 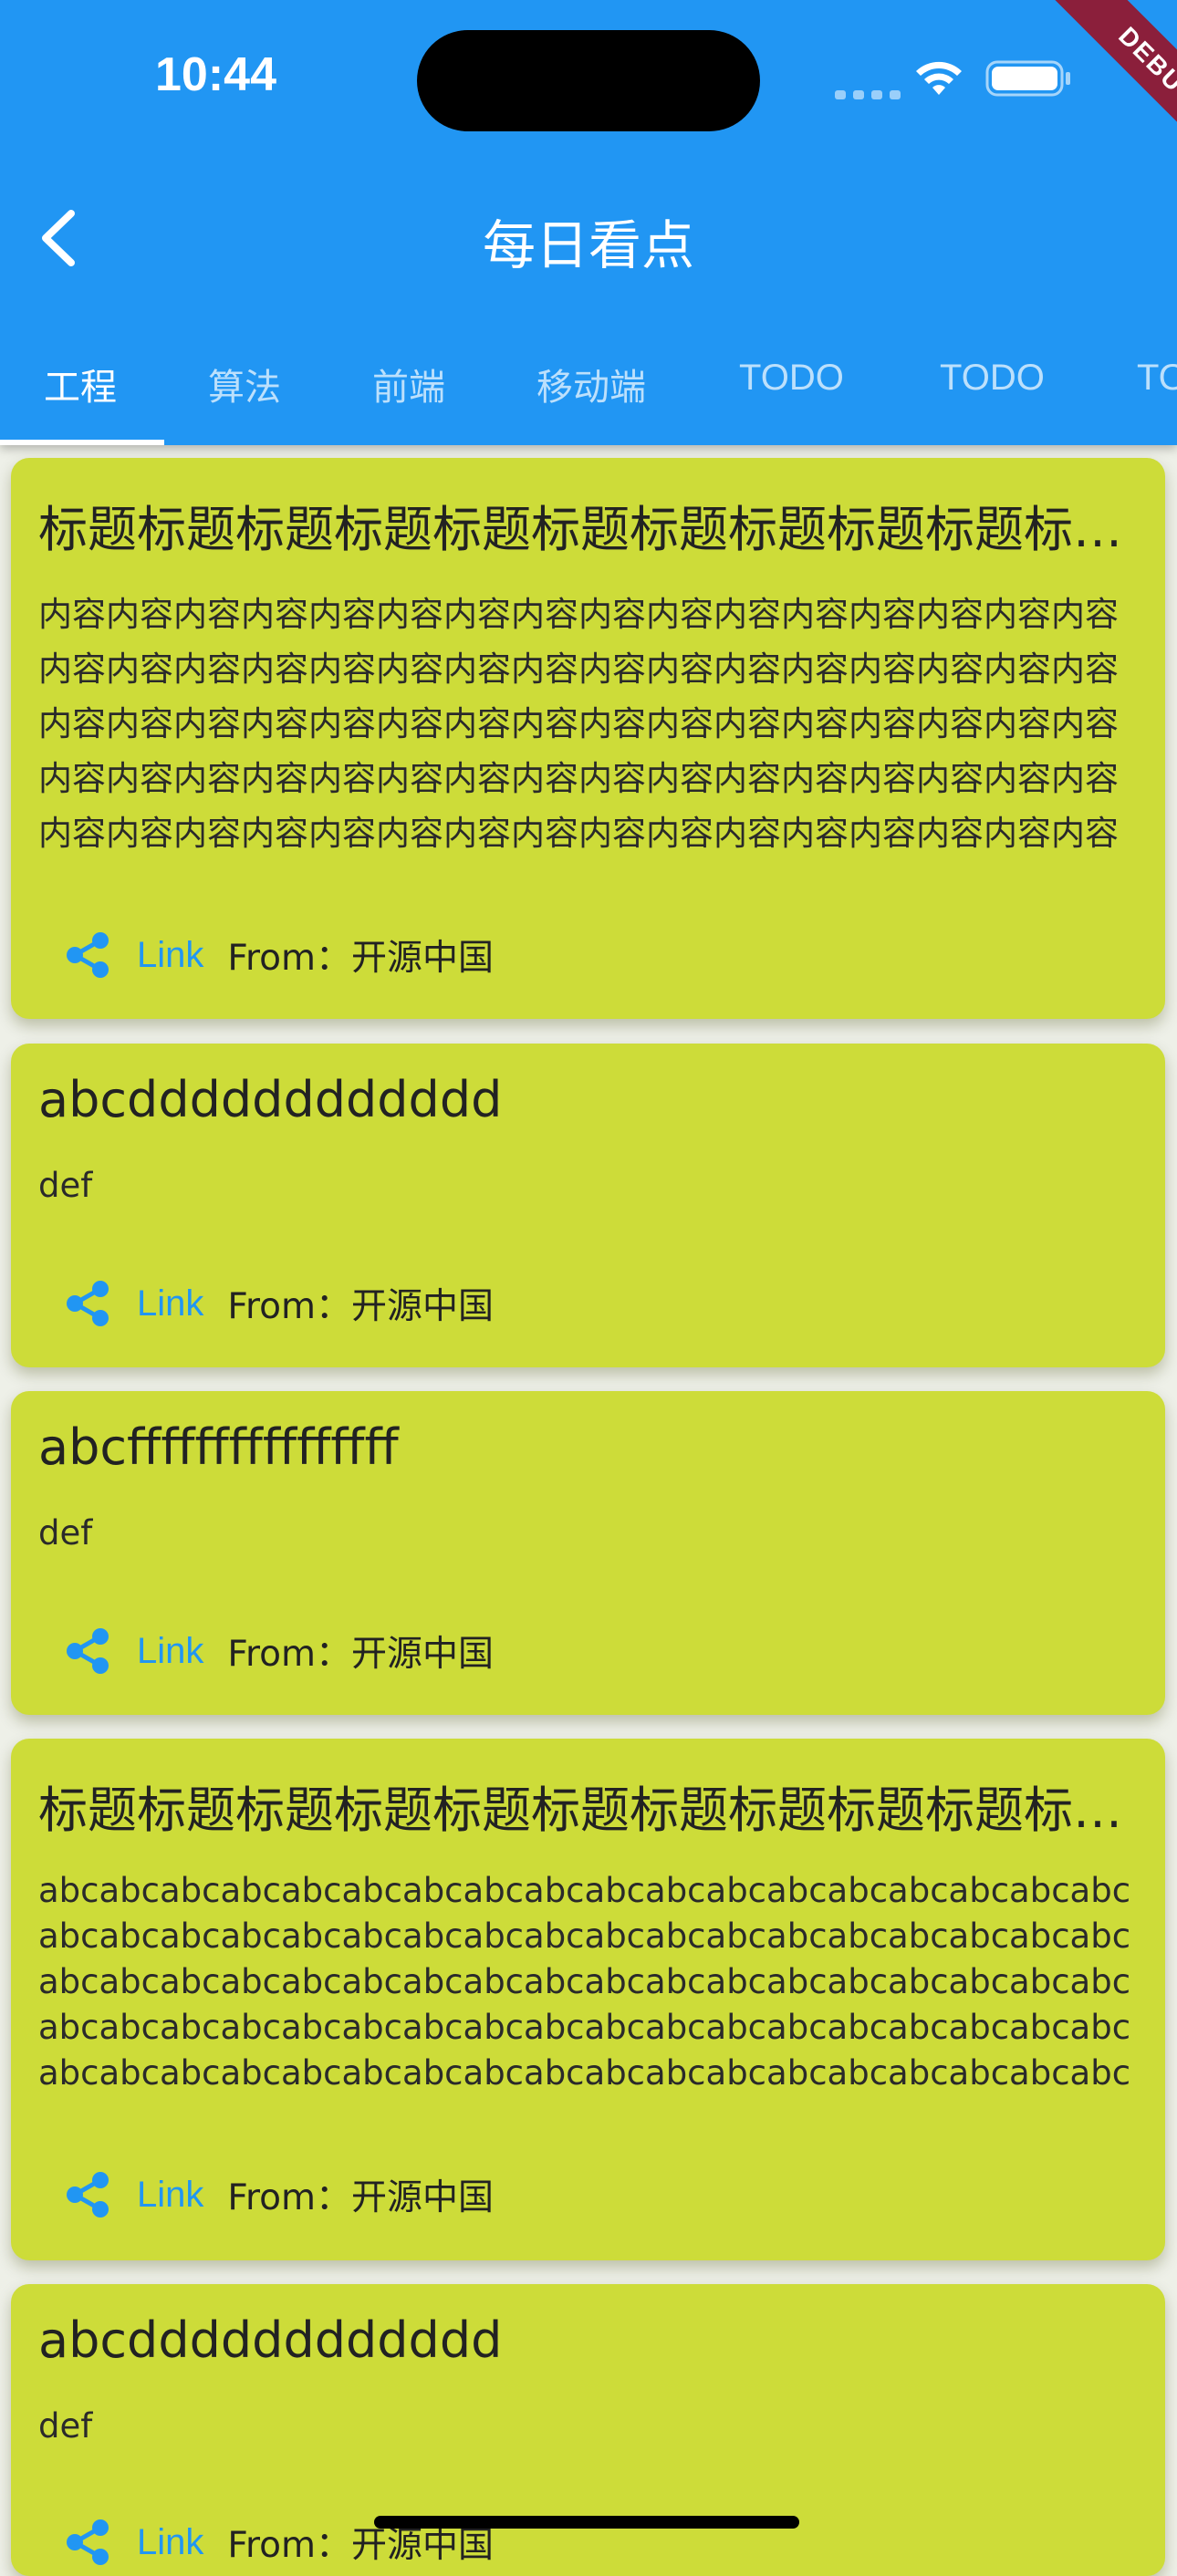 What do you see at coordinates (792, 378) in the screenshot?
I see `tab-todo-1: TODO` at bounding box center [792, 378].